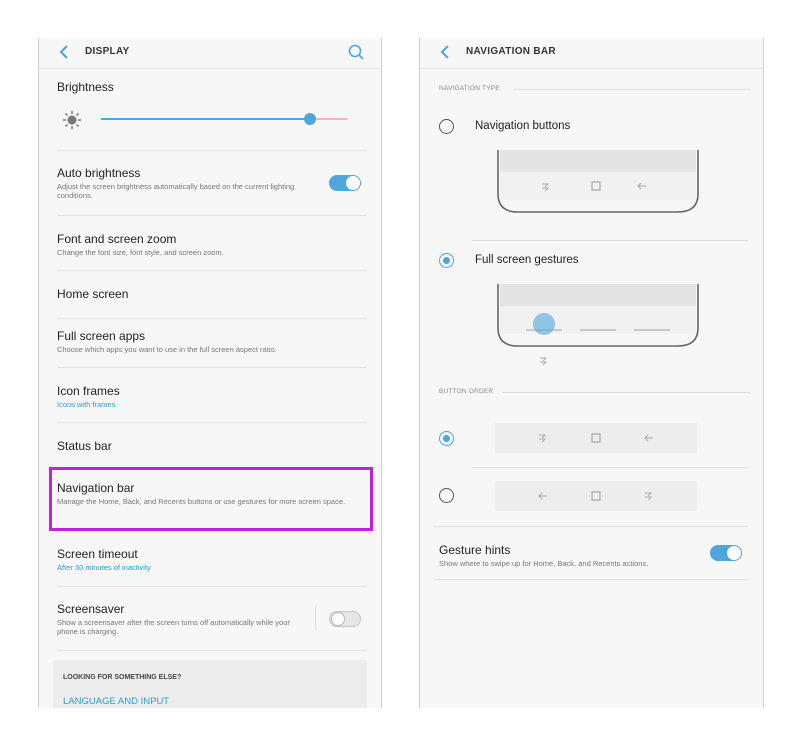 The width and height of the screenshot is (800, 745). Describe the element at coordinates (93, 294) in the screenshot. I see `home-screen-title: Home screen` at that location.